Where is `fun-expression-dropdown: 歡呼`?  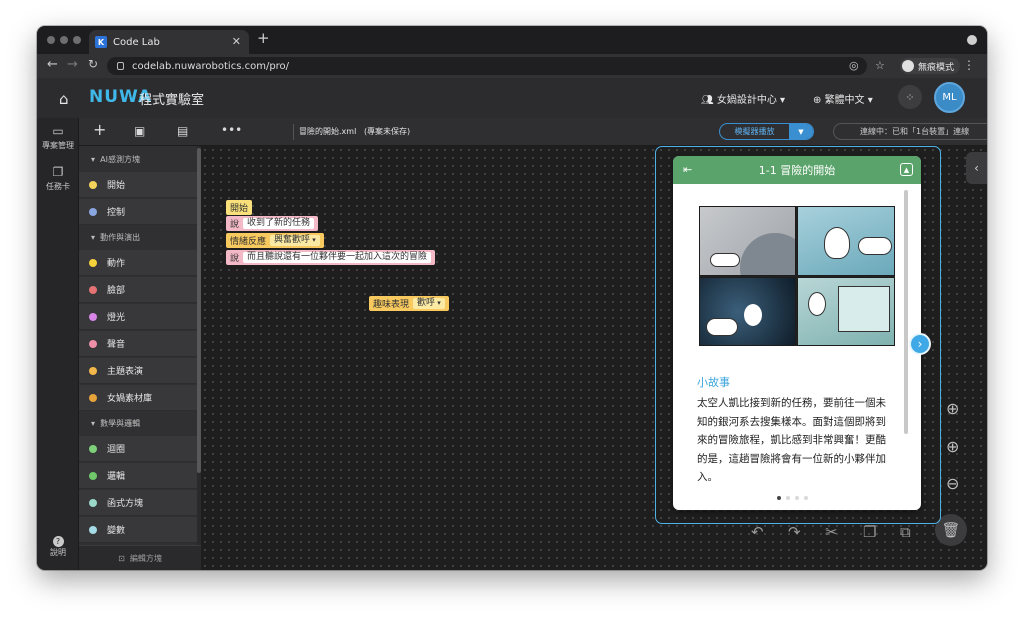
fun-expression-dropdown: 歡呼 is located at coordinates (429, 303).